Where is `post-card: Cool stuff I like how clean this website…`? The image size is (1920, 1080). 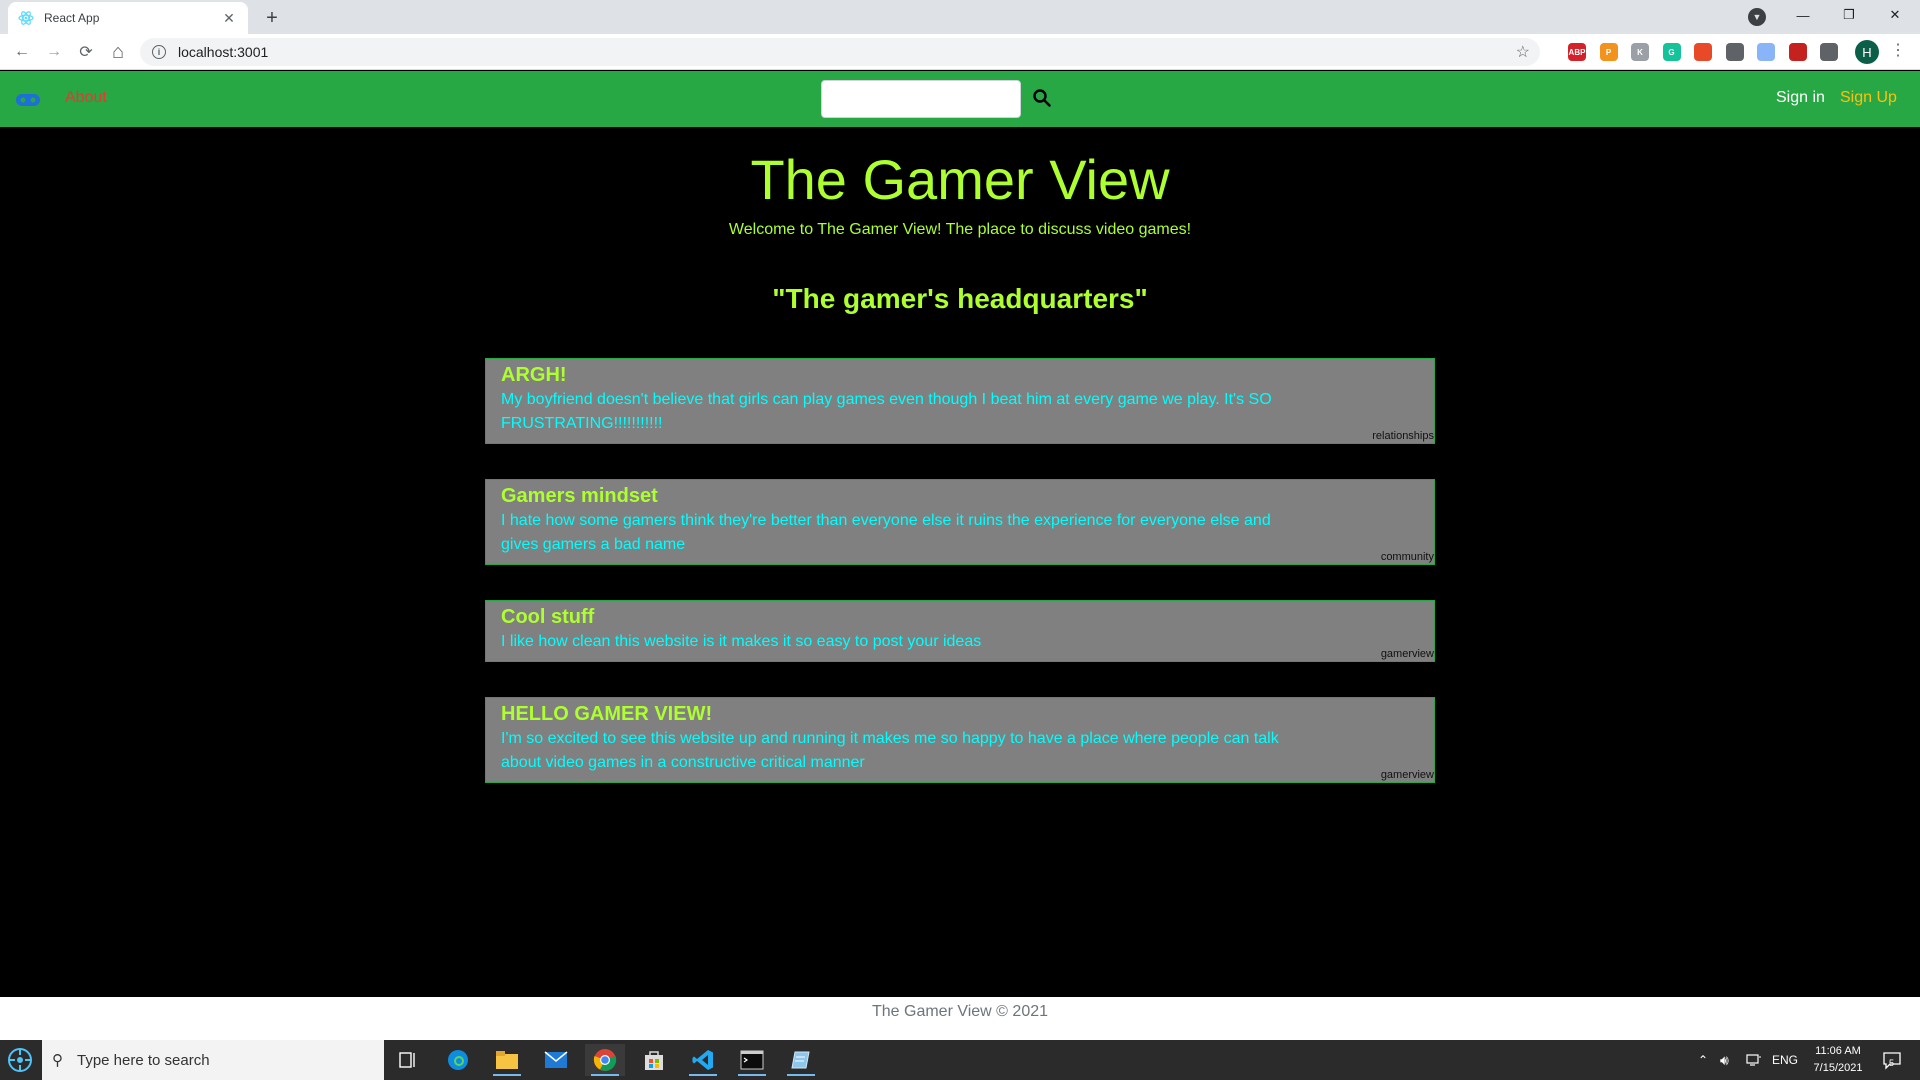 post-card: Cool stuff I like how clean this website… is located at coordinates (960, 631).